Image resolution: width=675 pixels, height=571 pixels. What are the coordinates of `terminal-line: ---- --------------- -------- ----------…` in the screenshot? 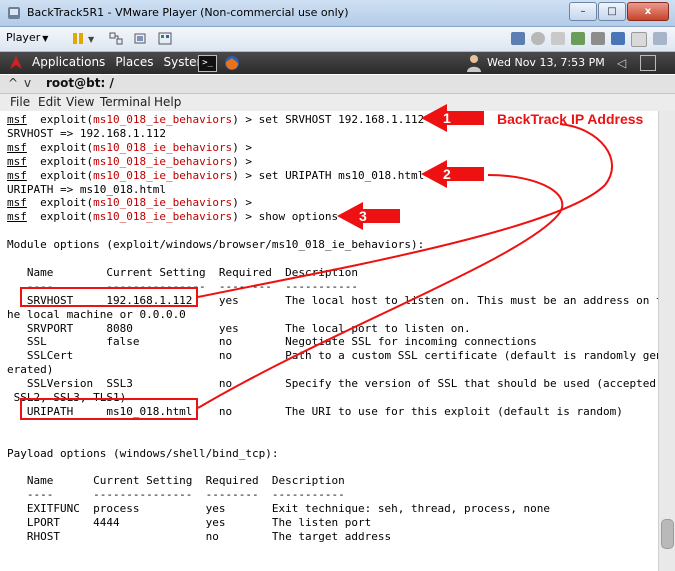 It's located at (176, 495).